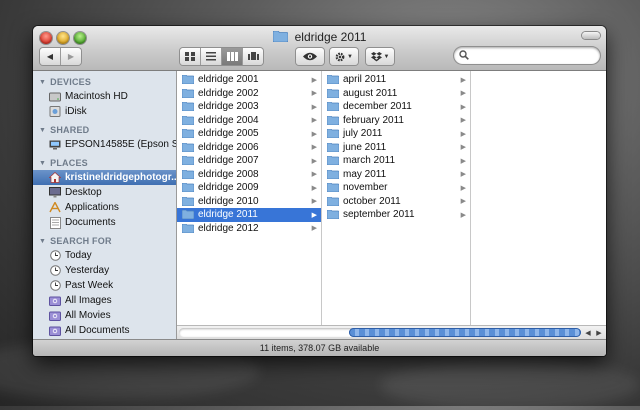 The height and width of the screenshot is (410, 640). I want to click on action-menu-button: ▼, so click(344, 56).